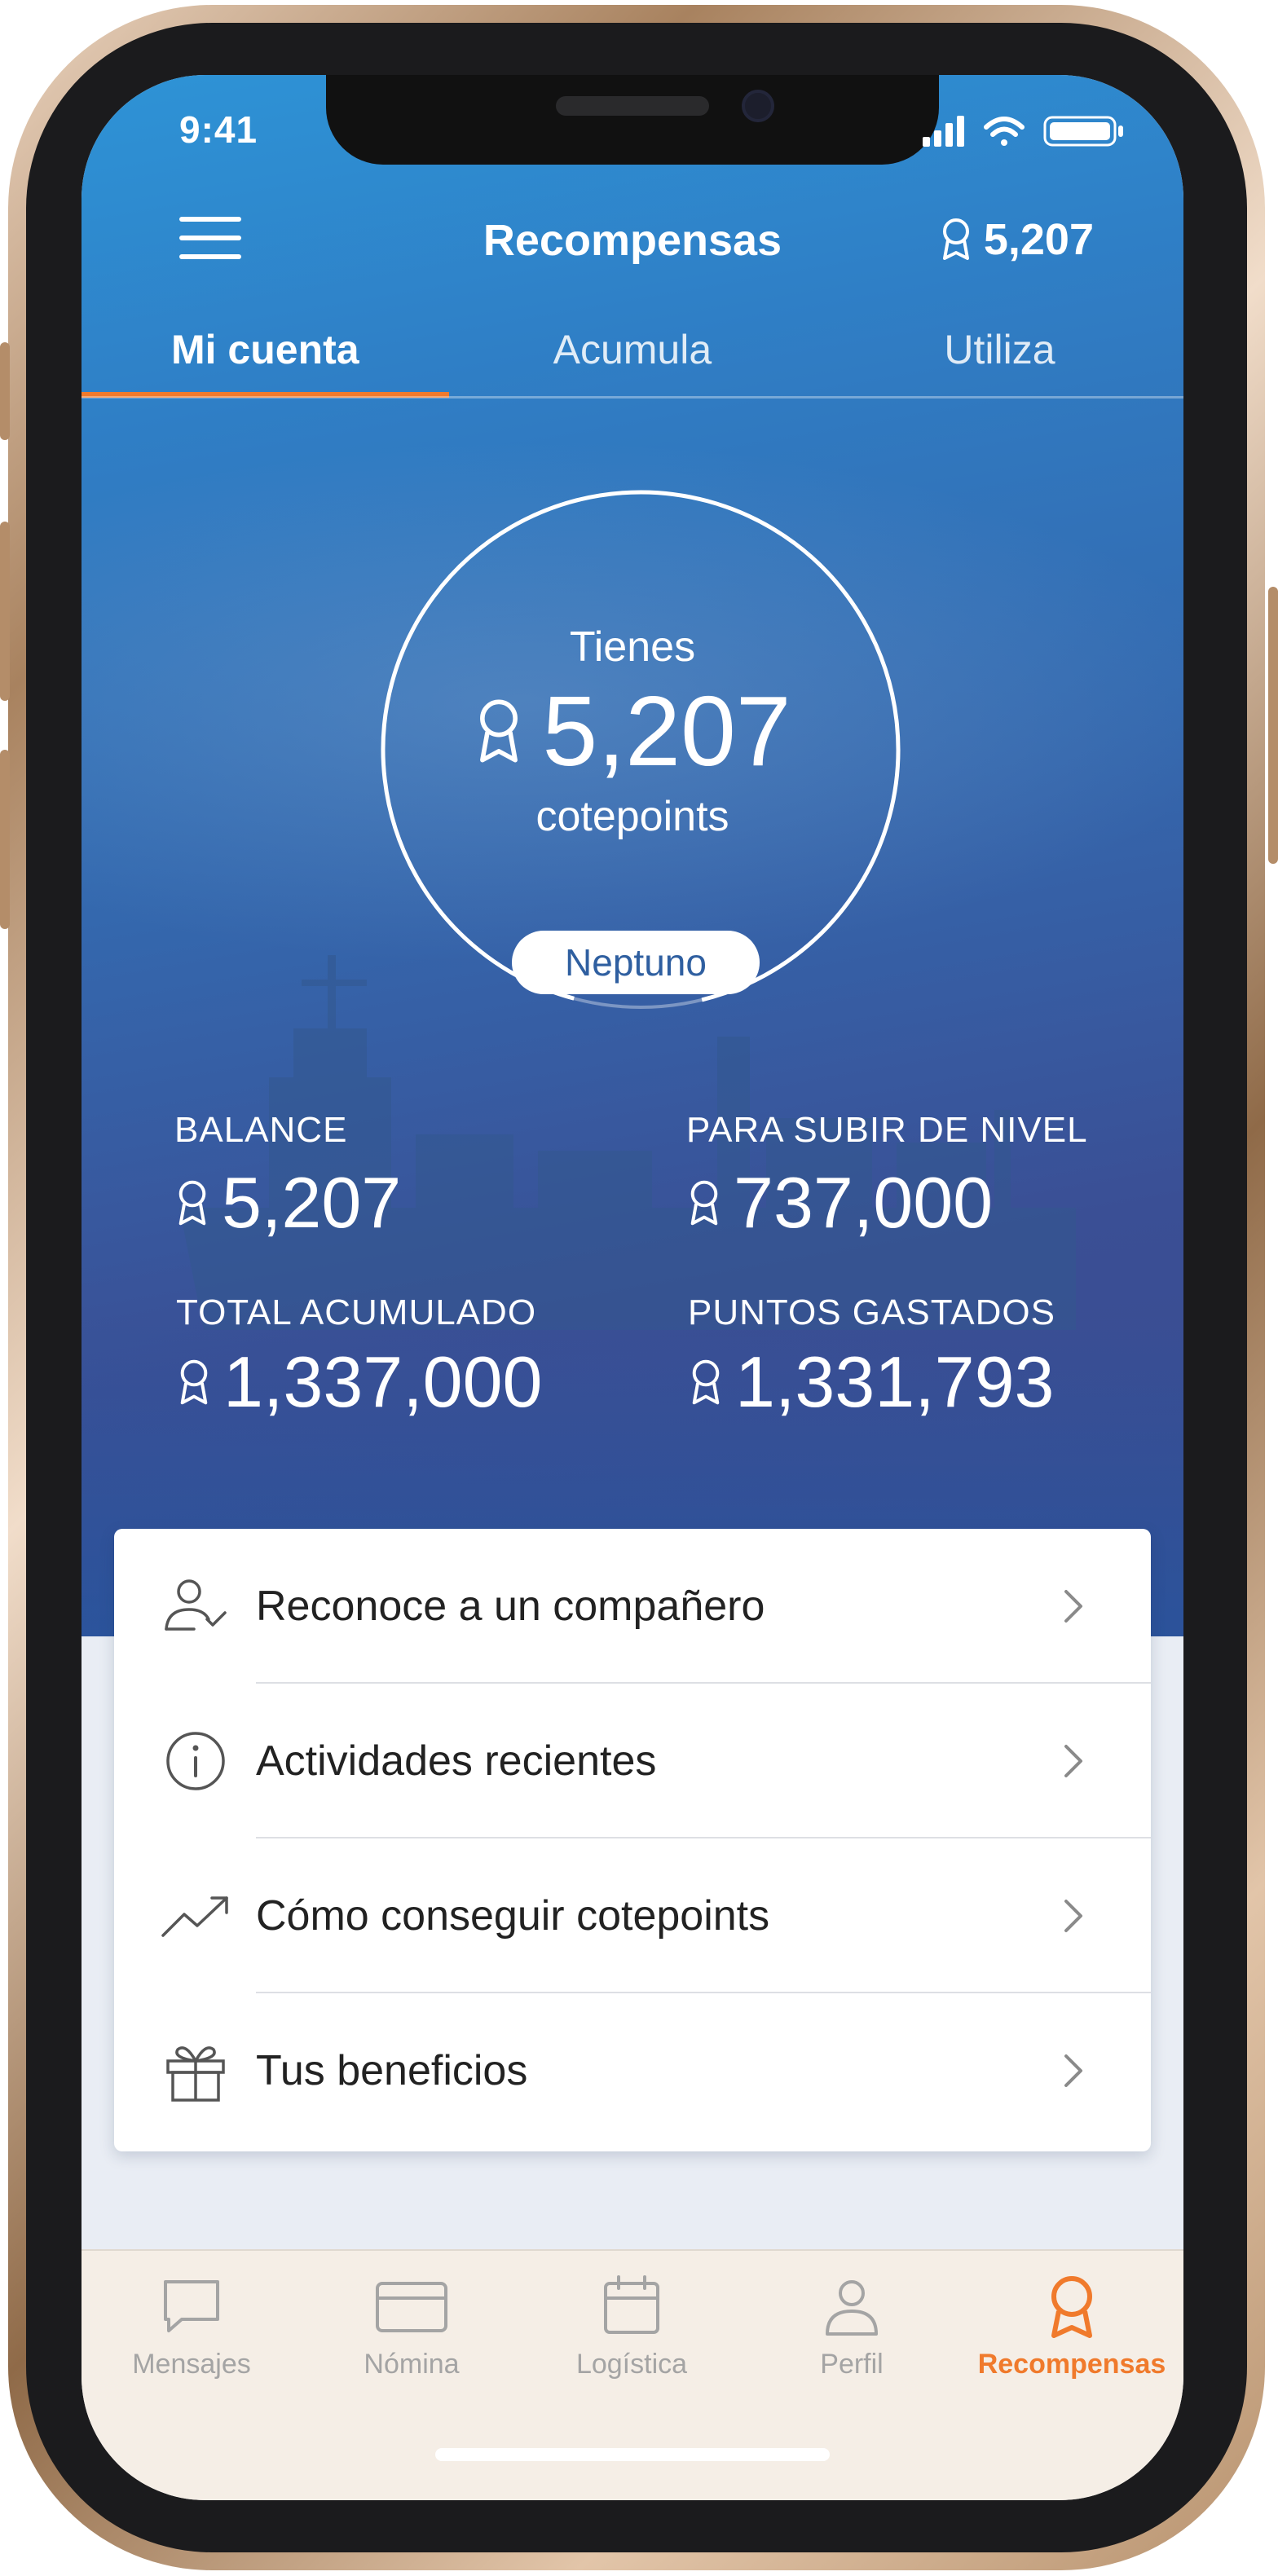  What do you see at coordinates (195, 1761) in the screenshot?
I see `info-icon` at bounding box center [195, 1761].